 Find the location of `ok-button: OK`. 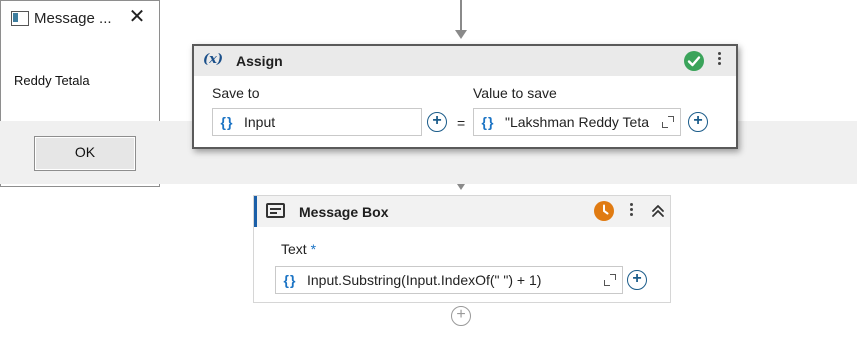

ok-button: OK is located at coordinates (85, 153).